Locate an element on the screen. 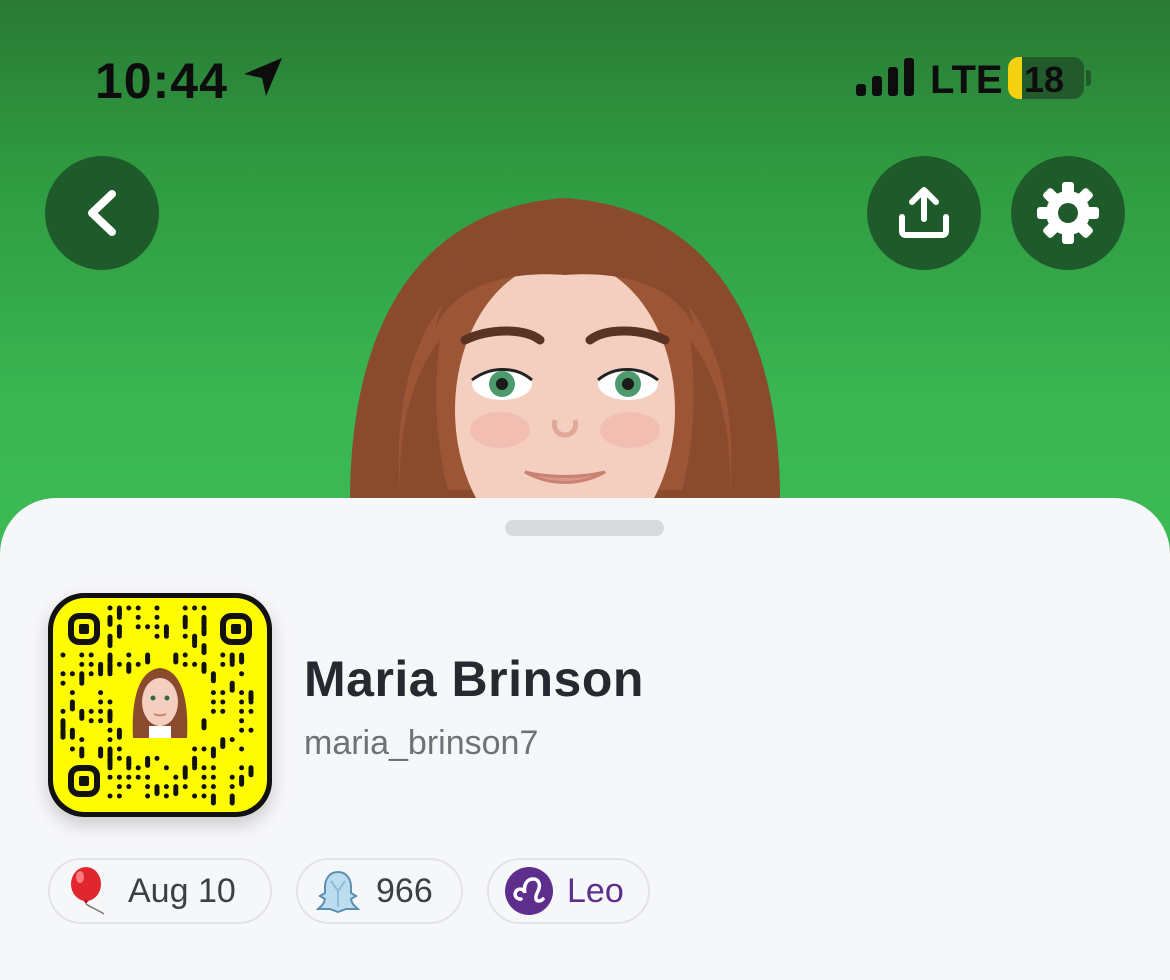 The height and width of the screenshot is (980, 1170). snapcode is located at coordinates (160, 705).